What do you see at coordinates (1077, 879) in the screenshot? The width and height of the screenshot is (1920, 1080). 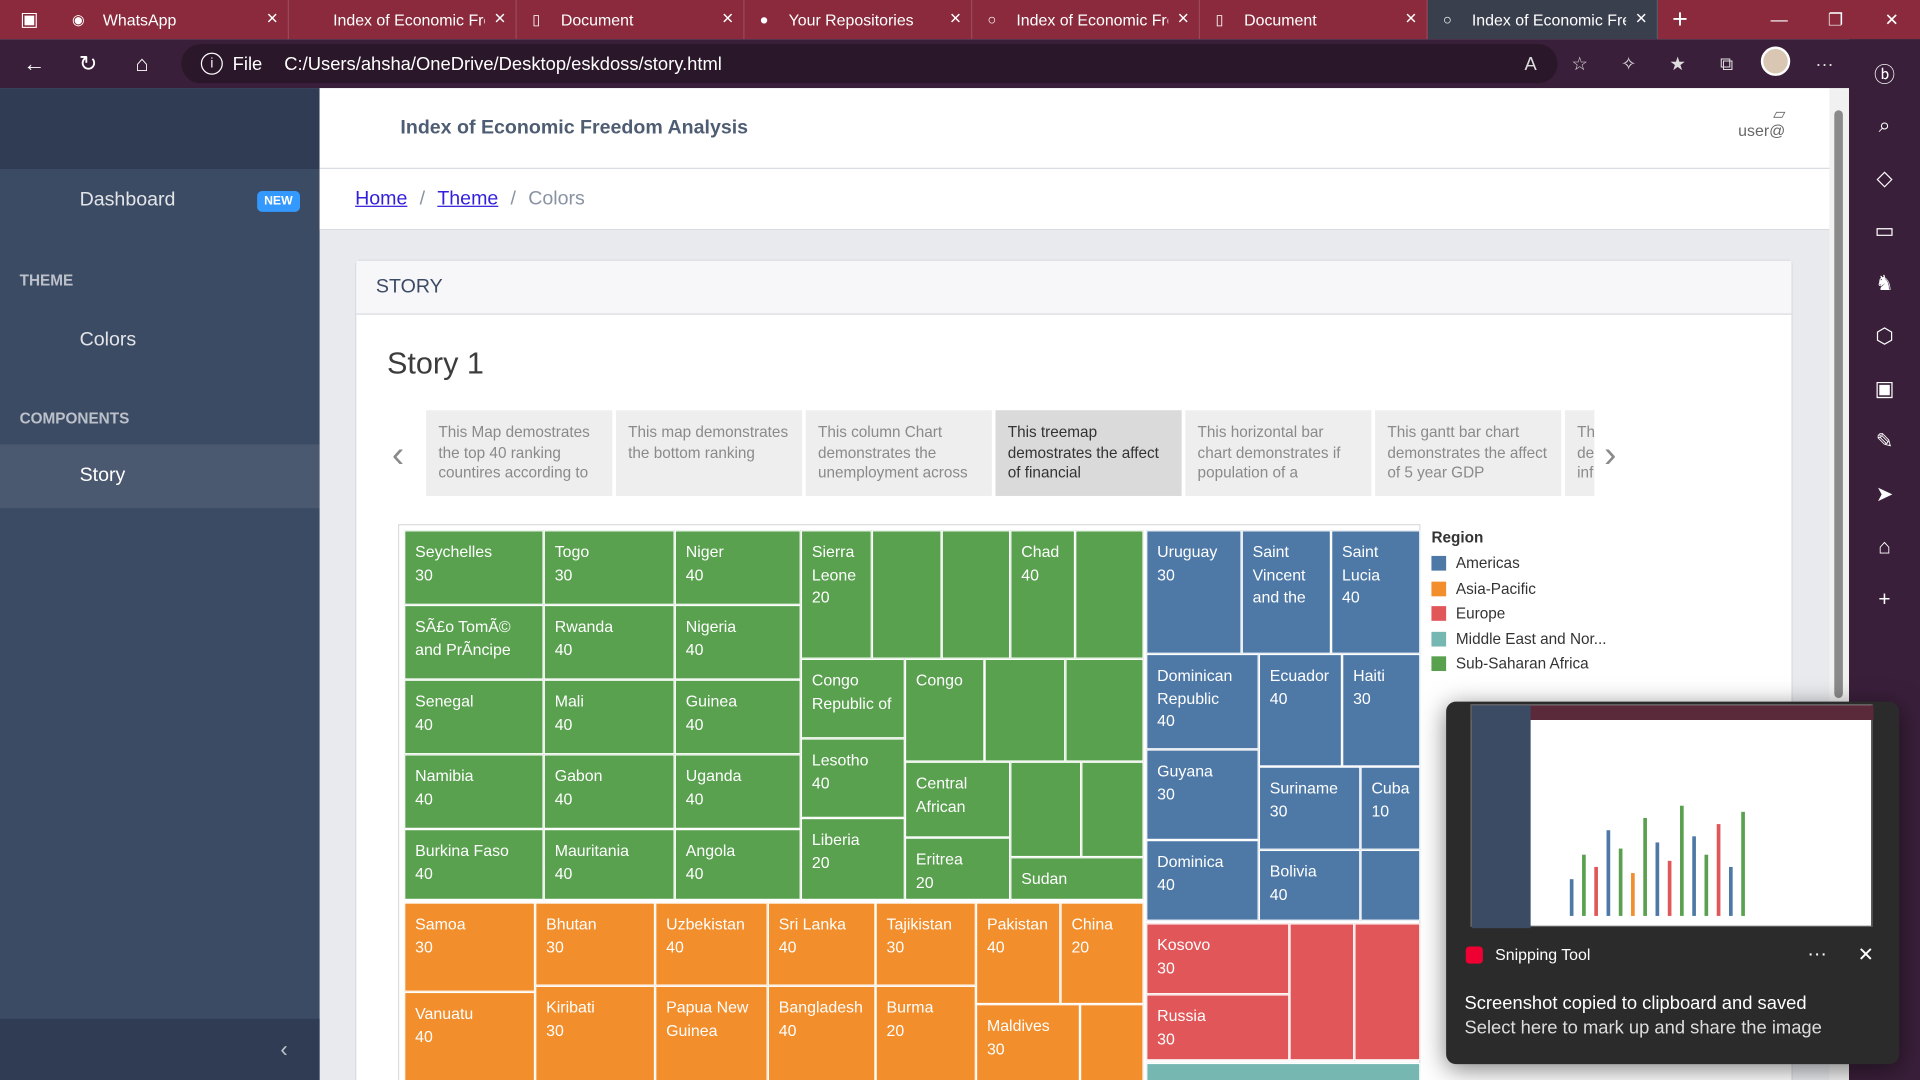 I see `treemap-cell: Sudan` at bounding box center [1077, 879].